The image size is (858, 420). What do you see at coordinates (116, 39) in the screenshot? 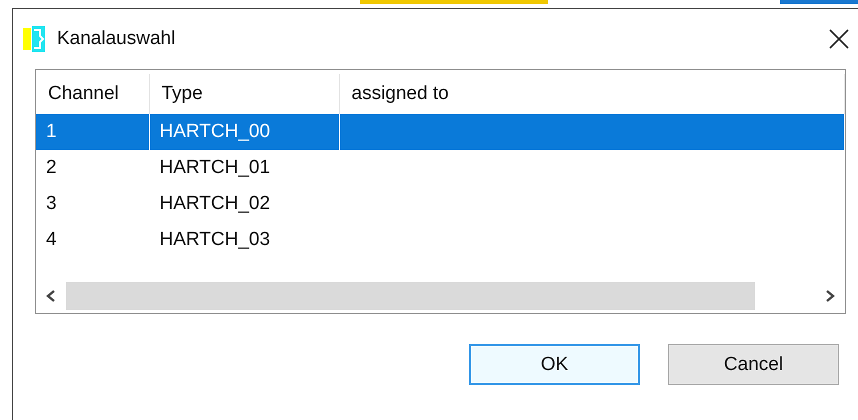
I see `window-title: Kanalauswahl` at bounding box center [116, 39].